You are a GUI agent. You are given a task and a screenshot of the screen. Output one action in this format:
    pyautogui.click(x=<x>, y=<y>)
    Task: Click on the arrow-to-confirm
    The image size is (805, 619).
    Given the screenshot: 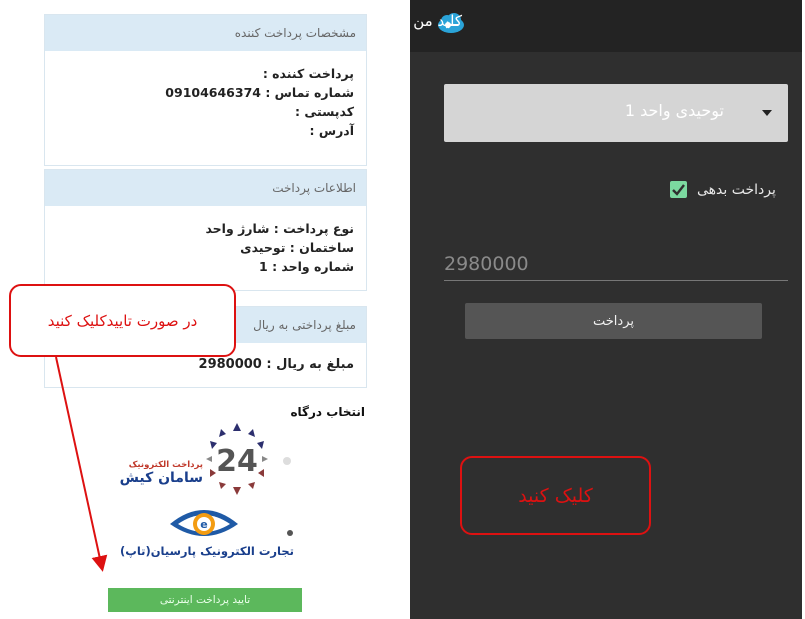 What is the action you would take?
    pyautogui.click(x=81, y=464)
    